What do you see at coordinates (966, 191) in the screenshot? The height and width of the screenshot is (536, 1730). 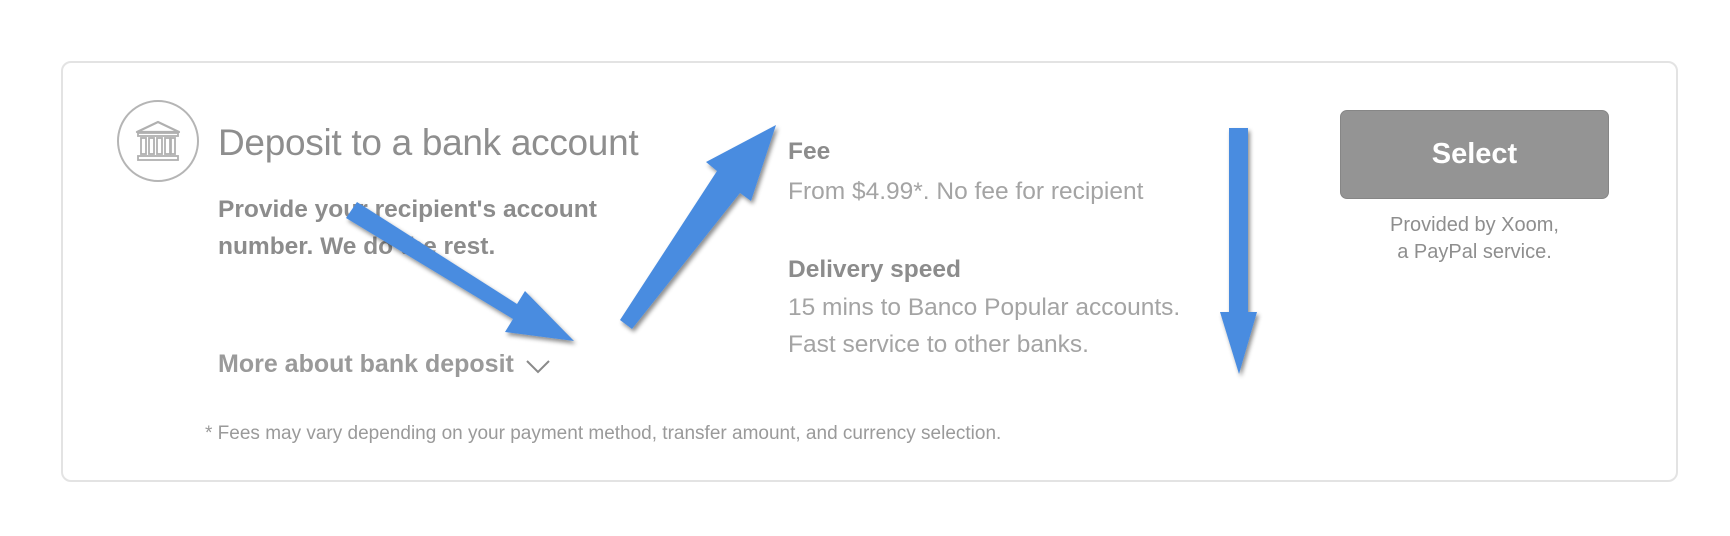 I see `fee-text: From $4.99*. No fee for recipient` at bounding box center [966, 191].